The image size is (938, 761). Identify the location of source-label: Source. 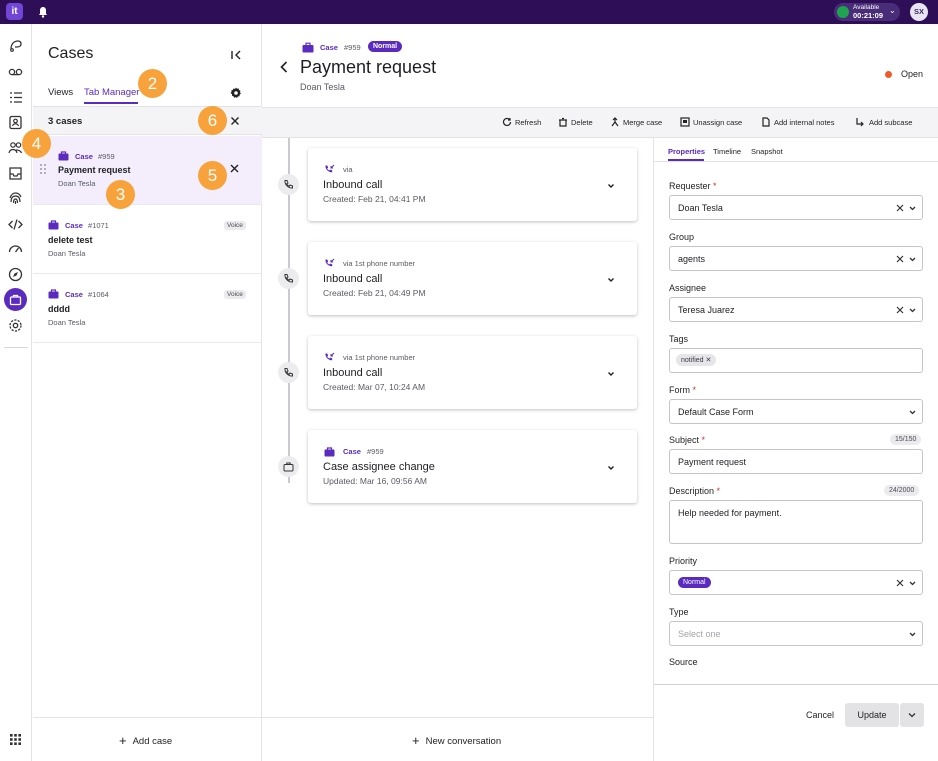
(683, 662).